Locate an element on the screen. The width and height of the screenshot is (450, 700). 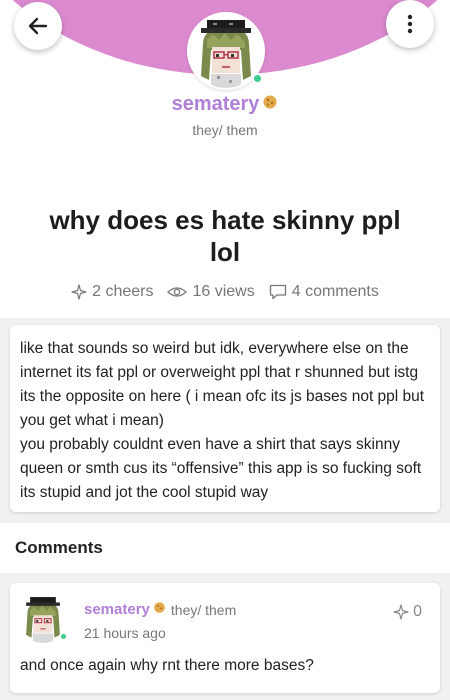
comments-heading: Comments is located at coordinates (59, 547).